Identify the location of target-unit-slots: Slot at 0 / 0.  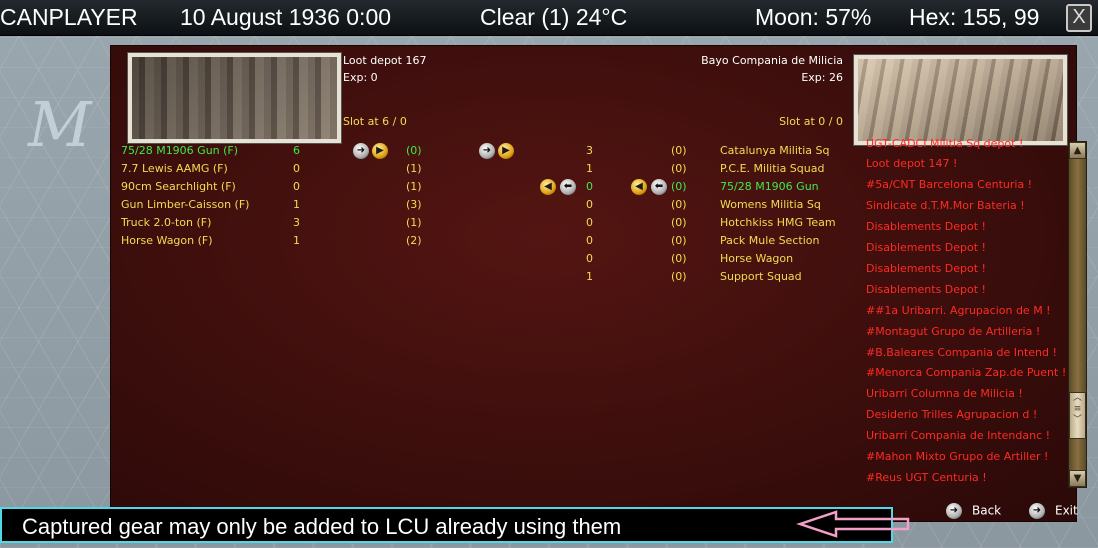
(811, 121).